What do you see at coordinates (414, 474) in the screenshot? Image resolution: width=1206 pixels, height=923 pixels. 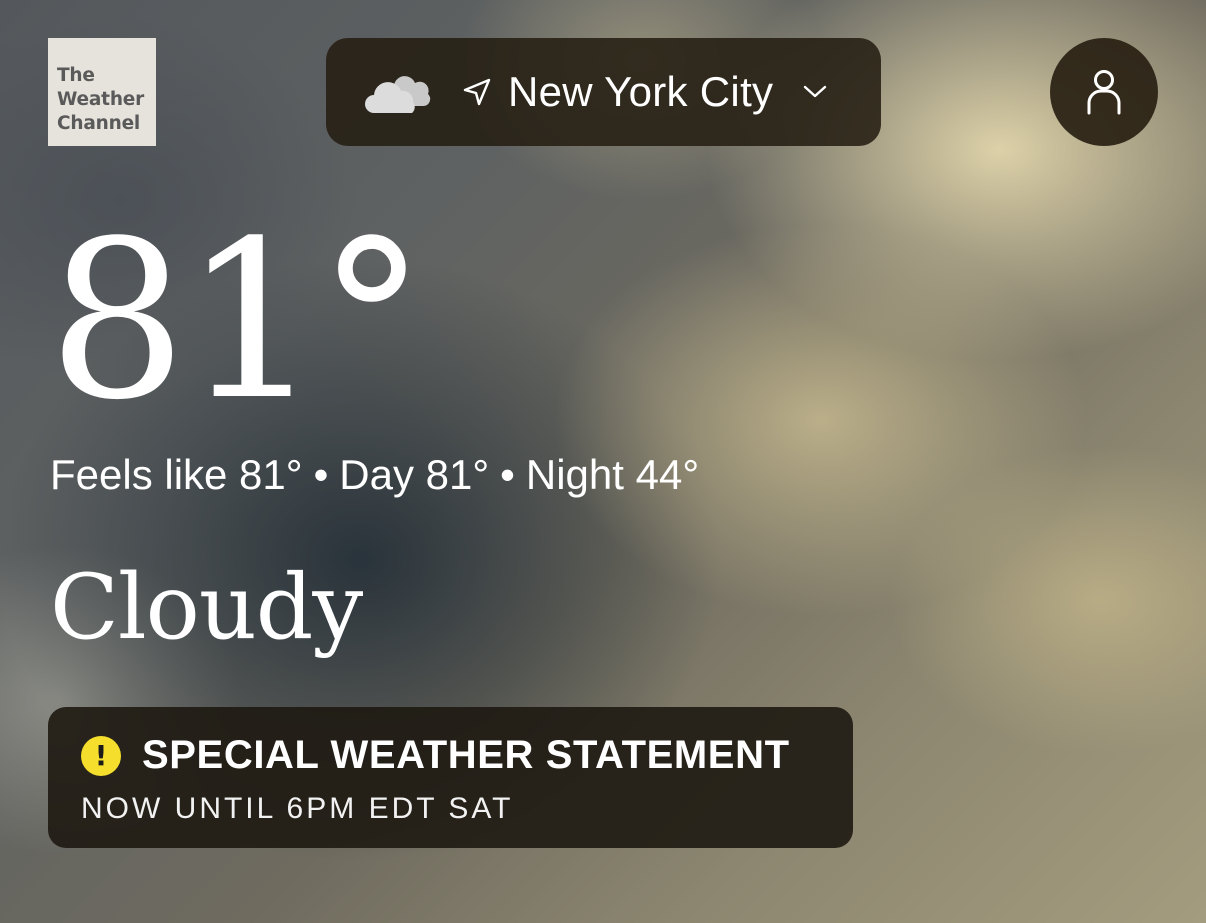 I see `day-temperature-text: Day 81°` at bounding box center [414, 474].